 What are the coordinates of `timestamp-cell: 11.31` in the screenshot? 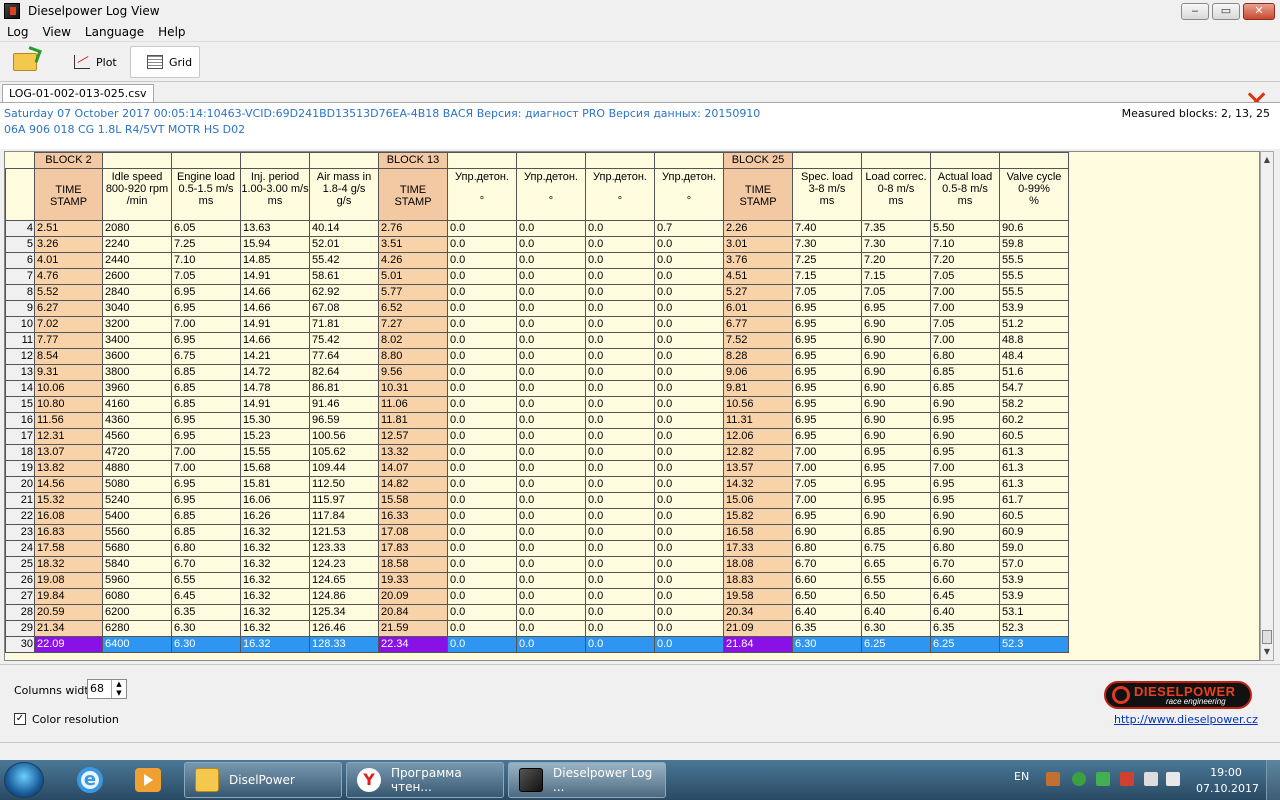 It's located at (758, 420).